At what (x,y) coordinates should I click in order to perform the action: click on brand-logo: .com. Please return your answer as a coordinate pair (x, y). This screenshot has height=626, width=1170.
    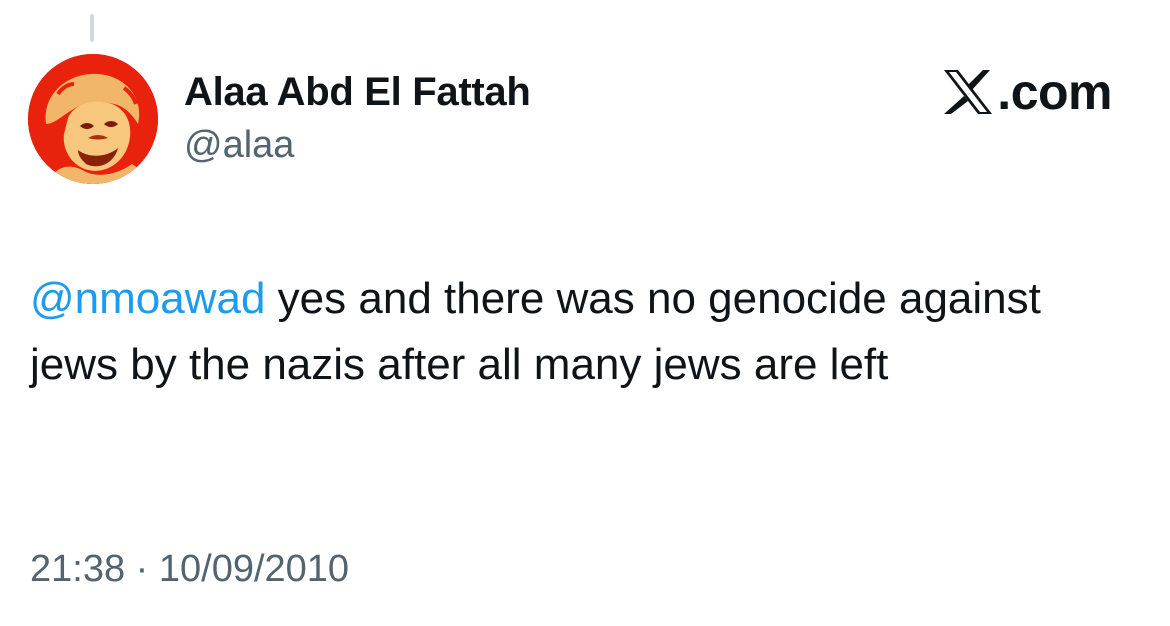
    Looking at the image, I should click on (1027, 92).